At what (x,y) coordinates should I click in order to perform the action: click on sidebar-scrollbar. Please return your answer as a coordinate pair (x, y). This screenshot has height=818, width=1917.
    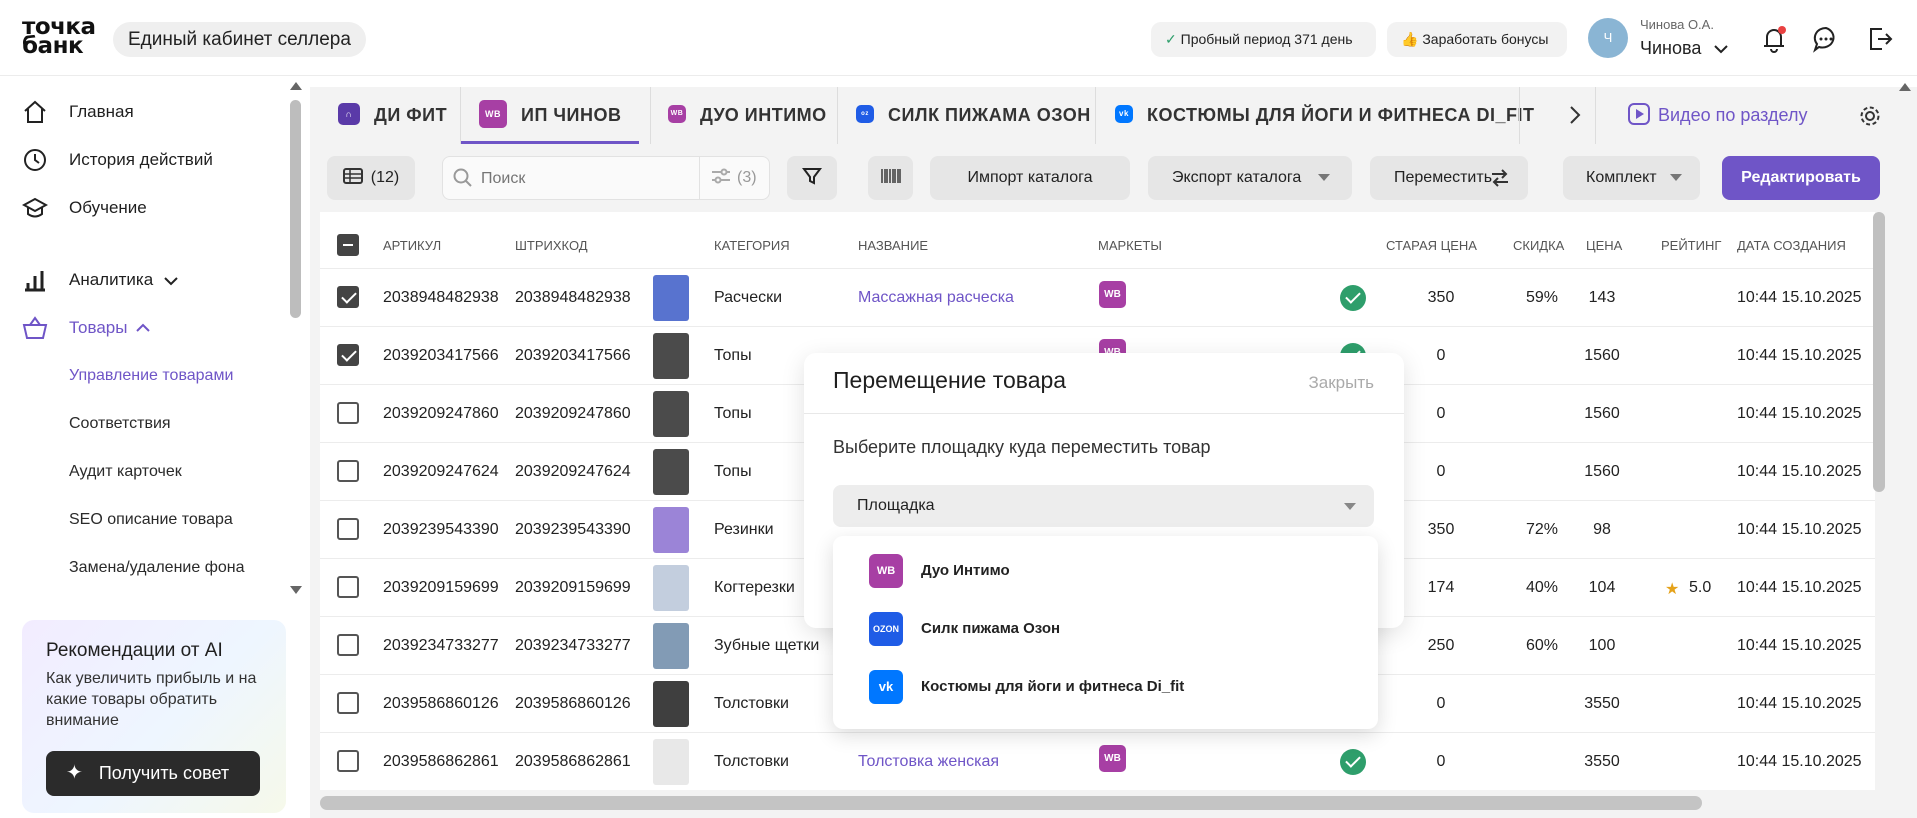
    Looking at the image, I should click on (295, 209).